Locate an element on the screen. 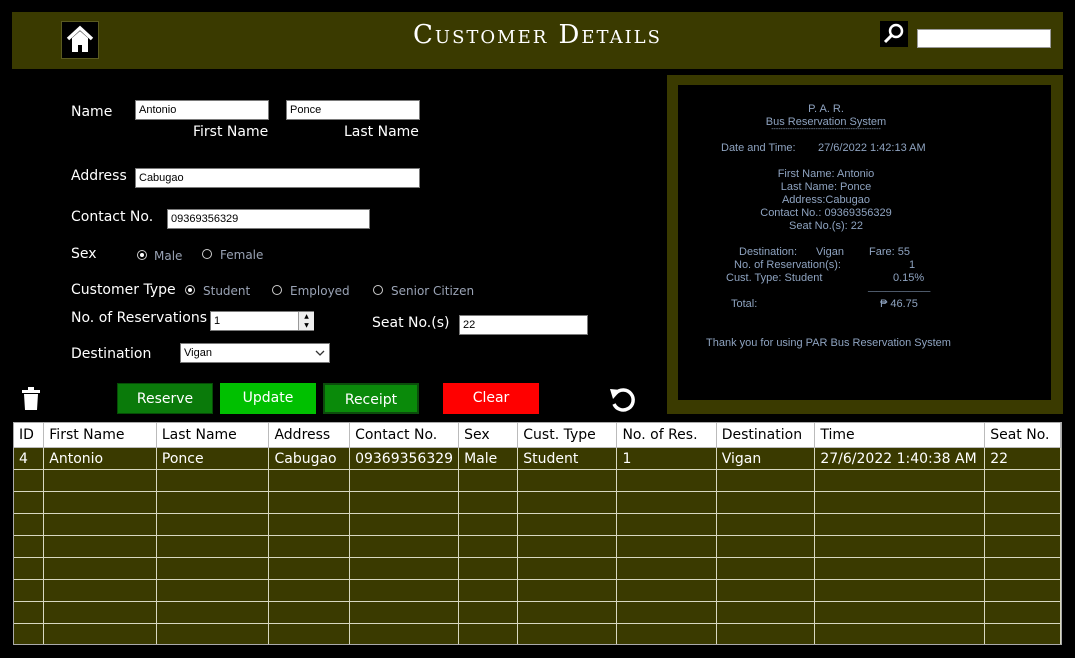  column-header-seat-no: Seat No. is located at coordinates (1022, 435).